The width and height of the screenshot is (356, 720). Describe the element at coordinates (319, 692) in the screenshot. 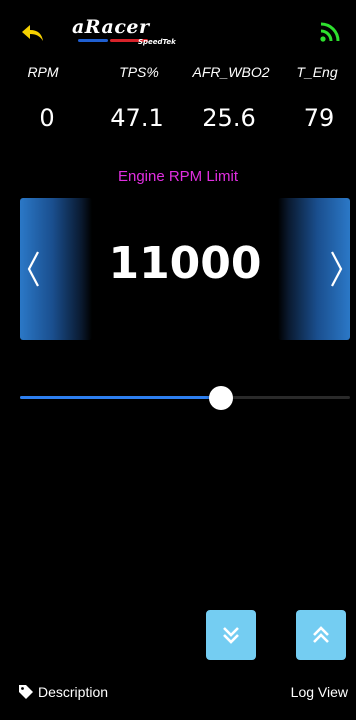

I see `log-view-button: Log View` at that location.